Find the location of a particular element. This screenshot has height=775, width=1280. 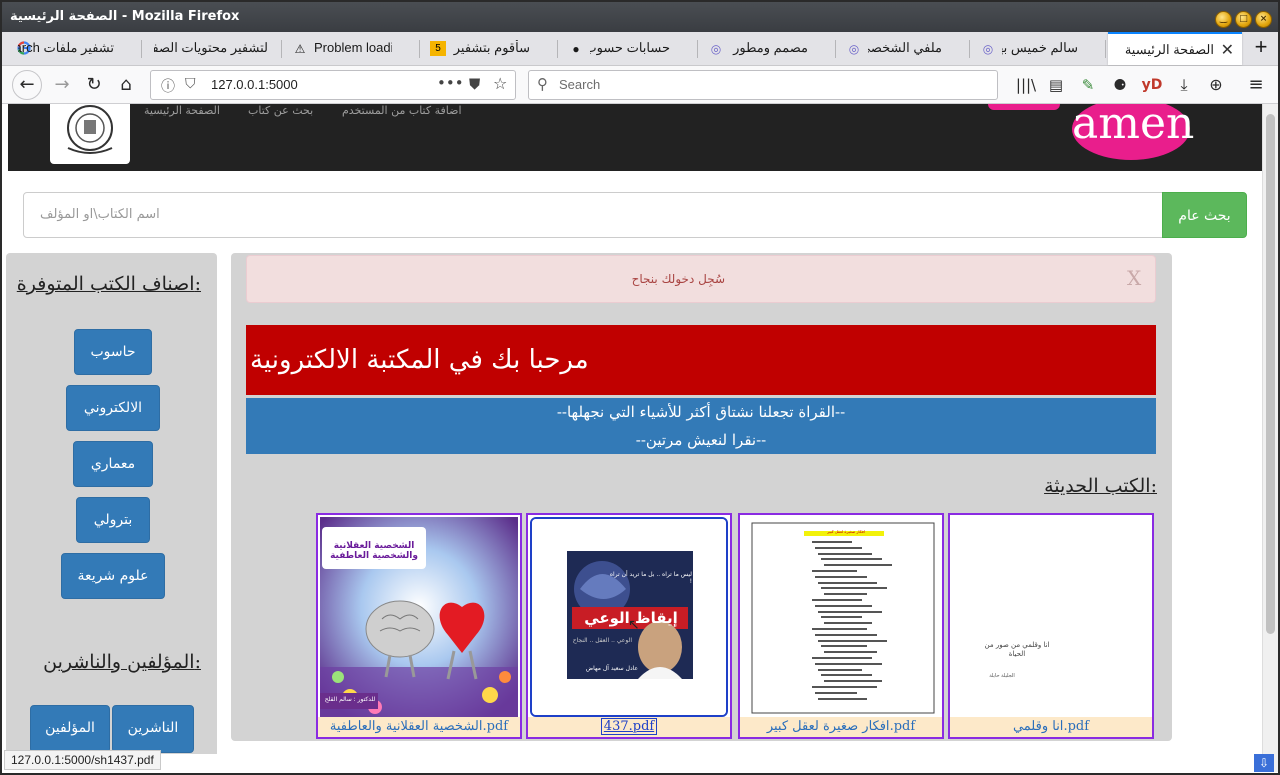

cover-author: عادل سعيد آل مهاض is located at coordinates (612, 668).